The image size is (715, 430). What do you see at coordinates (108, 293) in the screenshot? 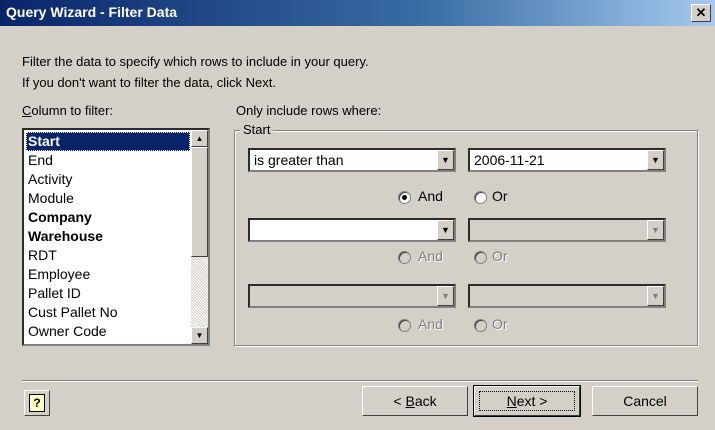
I see `list-item: Pallet ID` at bounding box center [108, 293].